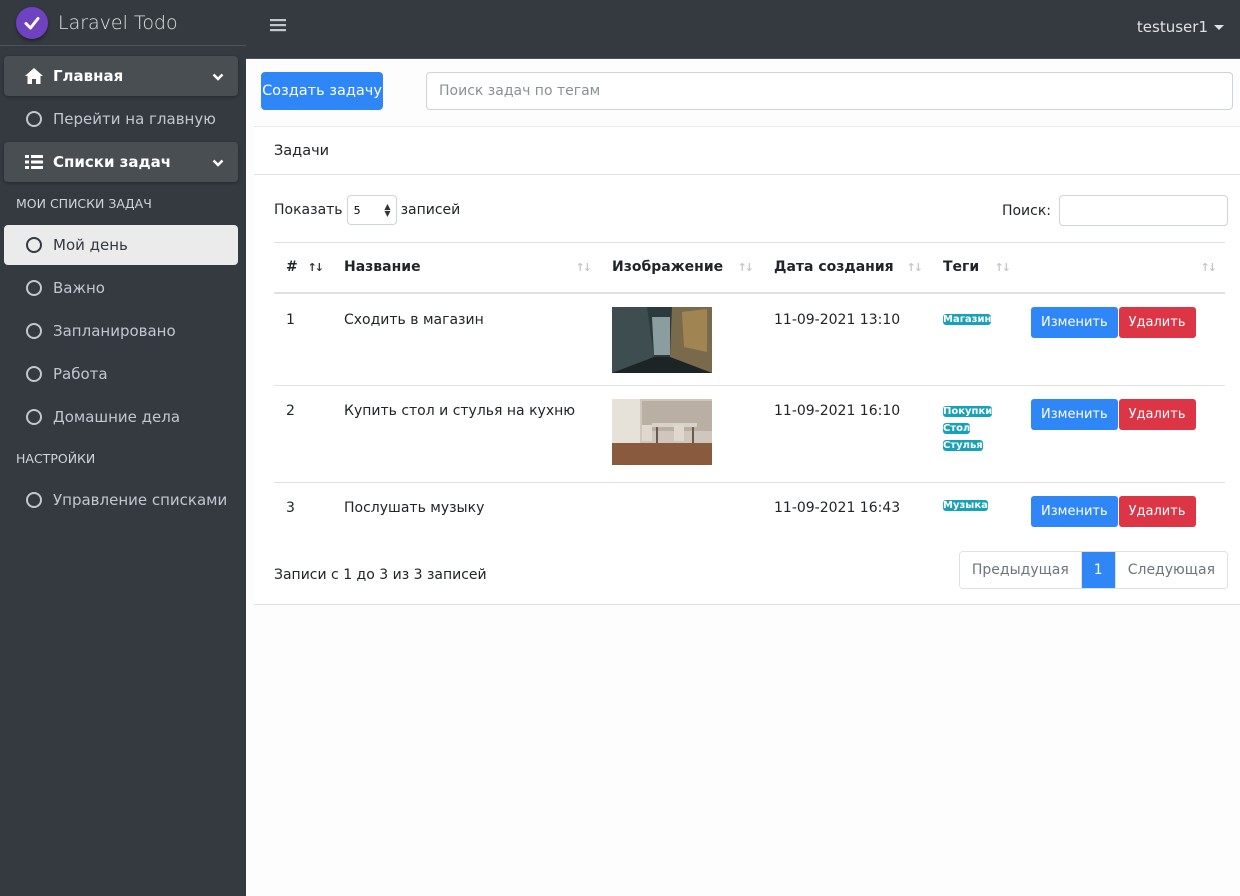 Image resolution: width=1240 pixels, height=896 pixels. Describe the element at coordinates (303, 434) in the screenshot. I see `cell-num: 2` at that location.